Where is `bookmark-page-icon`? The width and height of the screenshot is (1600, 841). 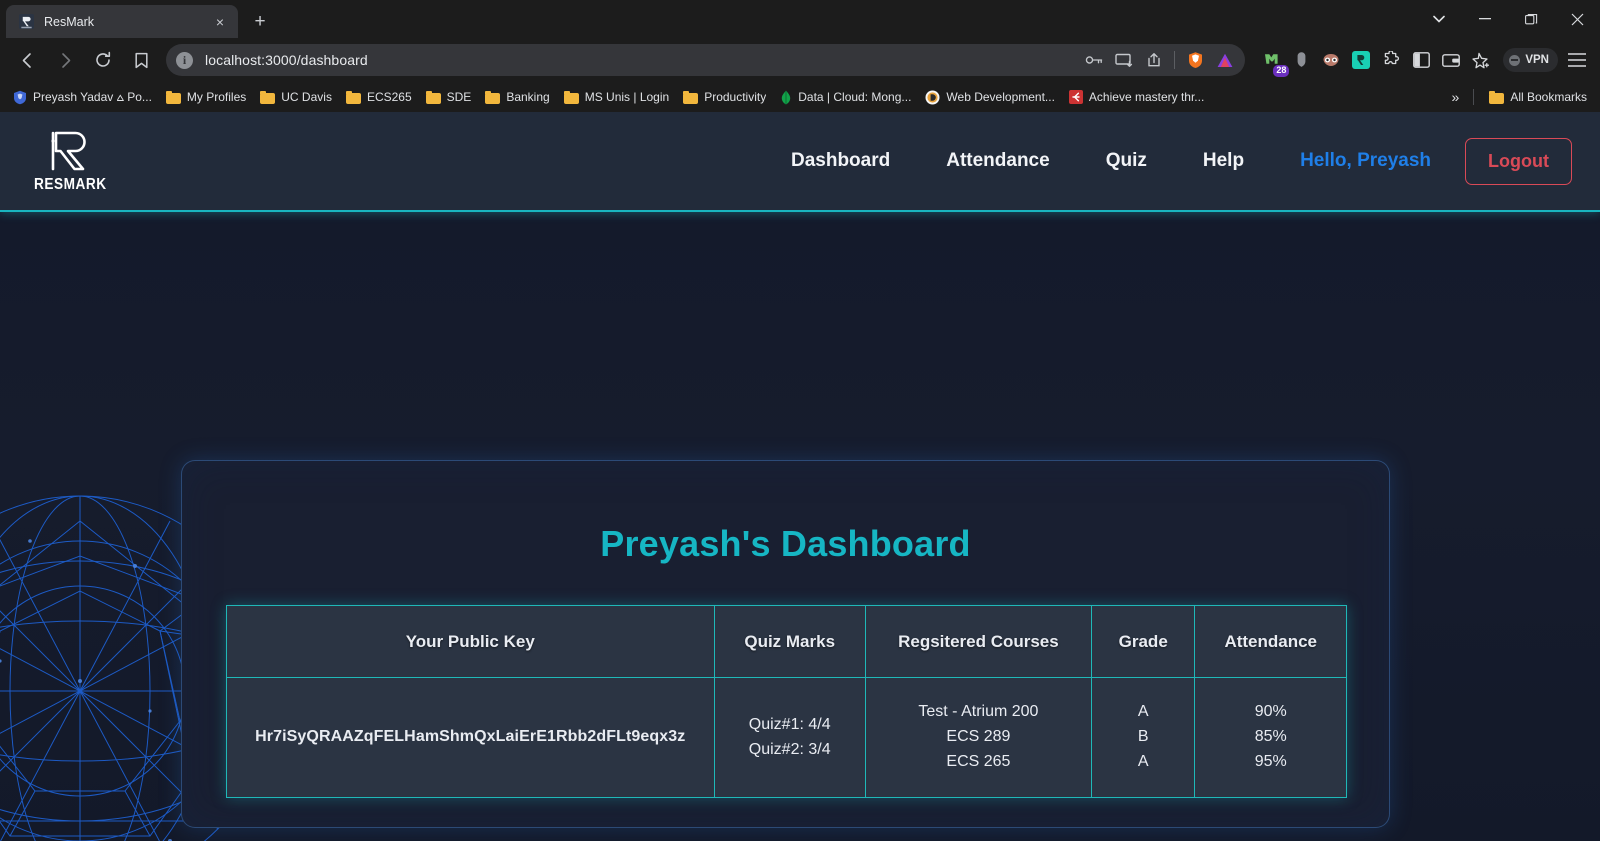
bookmark-page-icon is located at coordinates (141, 60).